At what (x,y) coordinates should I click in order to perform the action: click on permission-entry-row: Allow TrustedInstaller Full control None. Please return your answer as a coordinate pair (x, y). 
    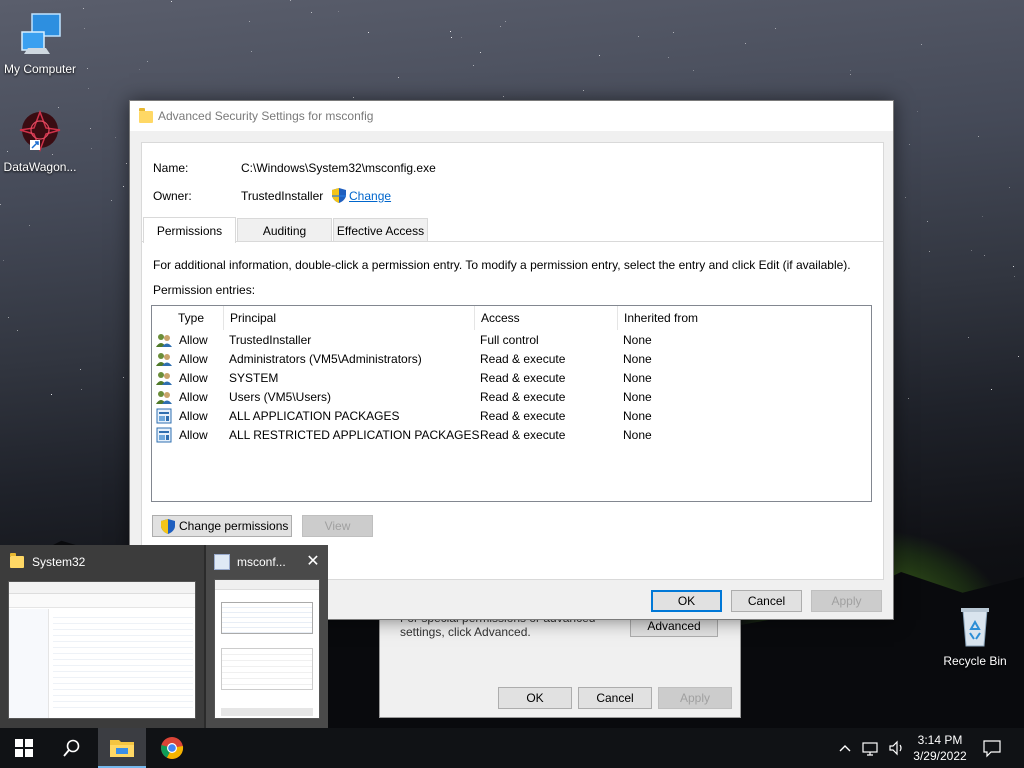
    Looking at the image, I should click on (511, 340).